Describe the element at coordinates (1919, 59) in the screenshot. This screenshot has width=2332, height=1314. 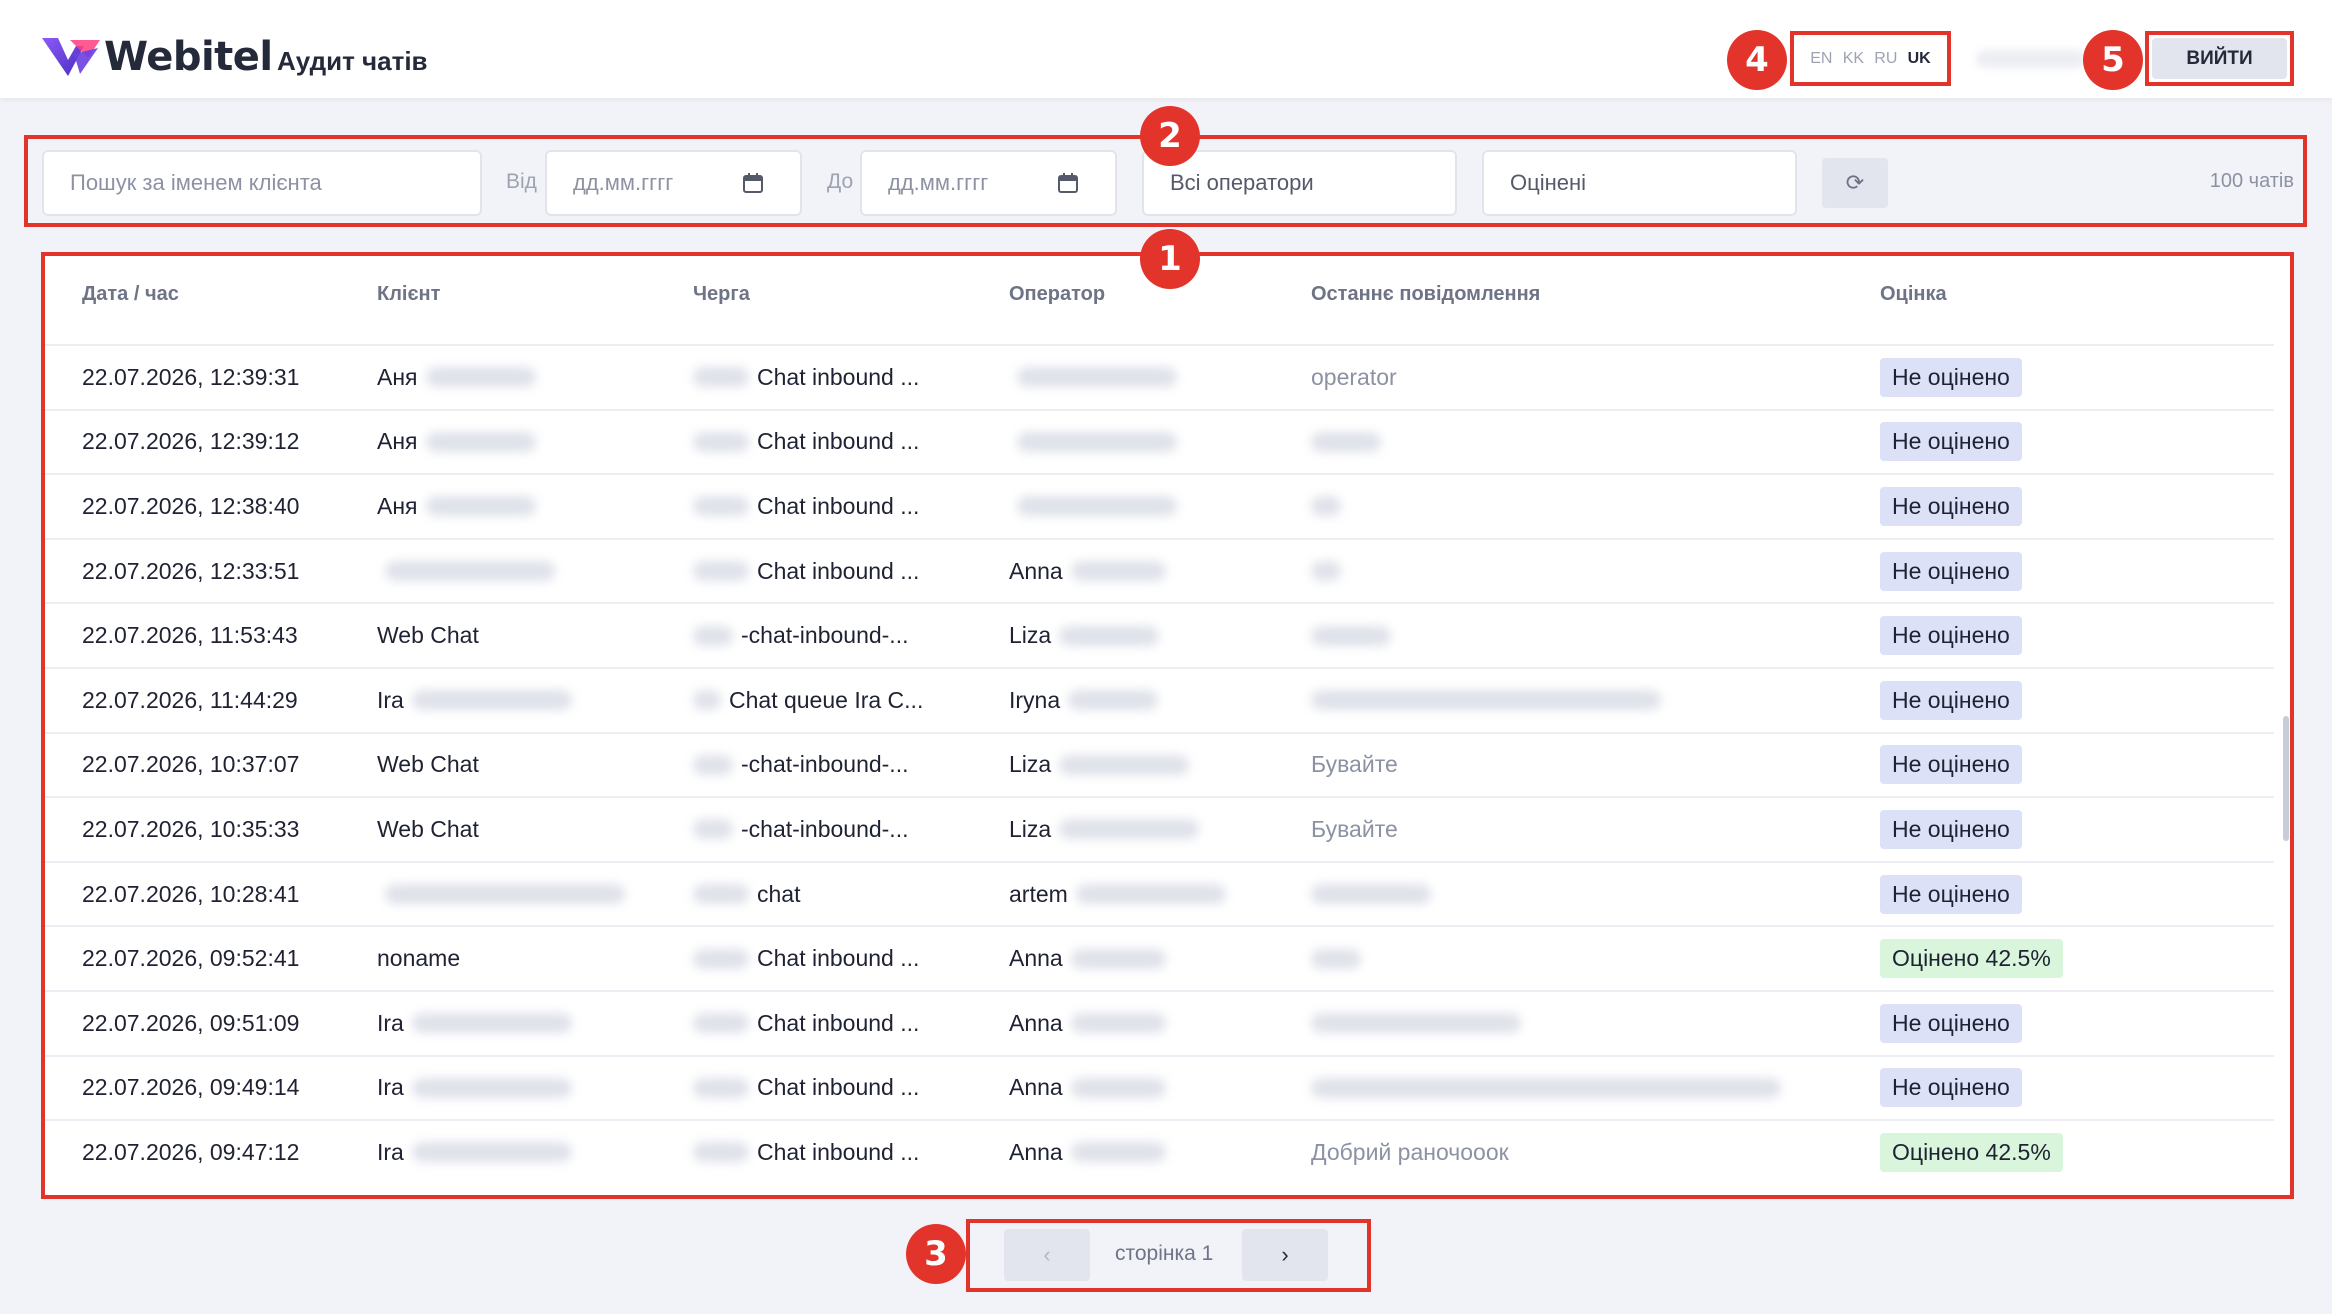
I see `lang-uk: UK` at that location.